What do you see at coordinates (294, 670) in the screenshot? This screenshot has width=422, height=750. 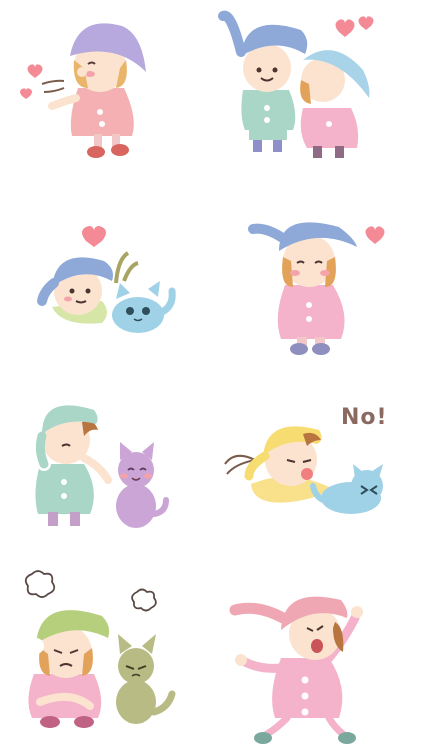 I see `shouting-girl-illustration` at bounding box center [294, 670].